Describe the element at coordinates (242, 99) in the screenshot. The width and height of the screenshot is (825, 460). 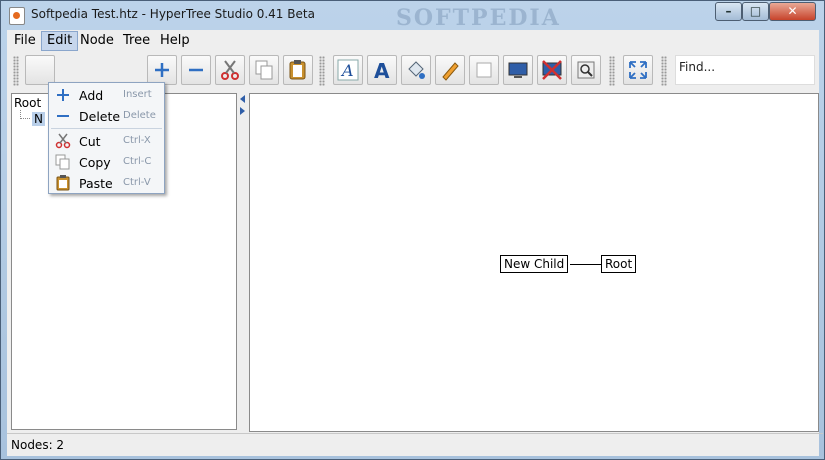
I see `collapse-left-icon` at that location.